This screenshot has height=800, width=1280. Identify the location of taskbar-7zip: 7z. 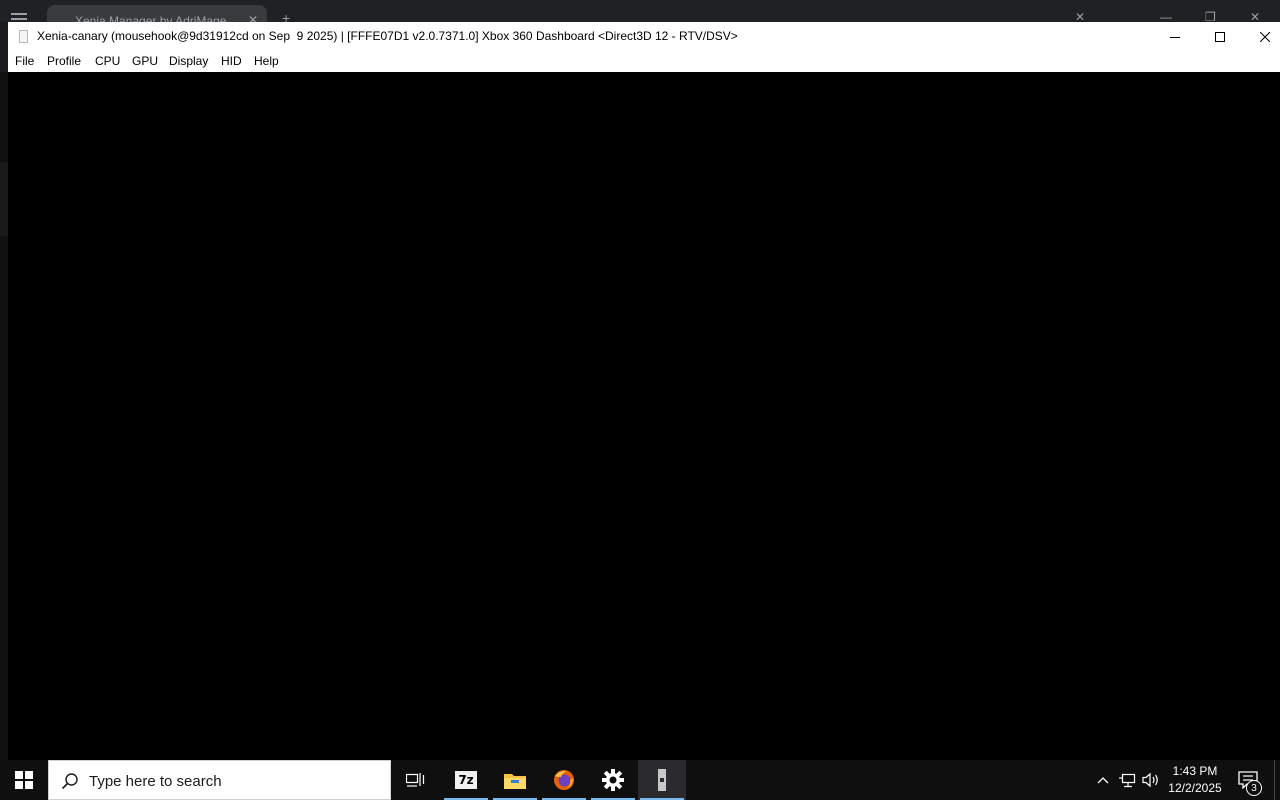
(466, 780).